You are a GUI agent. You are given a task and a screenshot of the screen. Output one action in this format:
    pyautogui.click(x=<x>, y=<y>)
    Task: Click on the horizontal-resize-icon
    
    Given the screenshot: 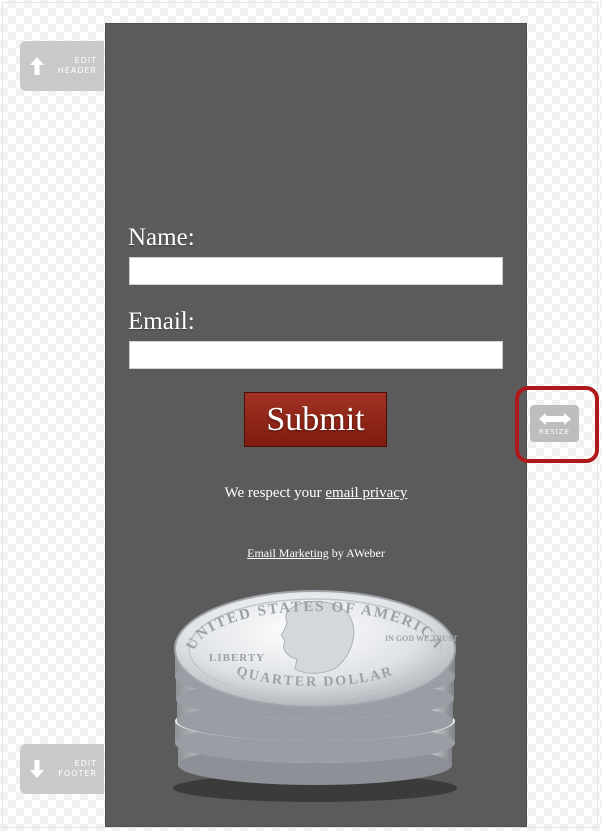 What is the action you would take?
    pyautogui.click(x=554, y=418)
    